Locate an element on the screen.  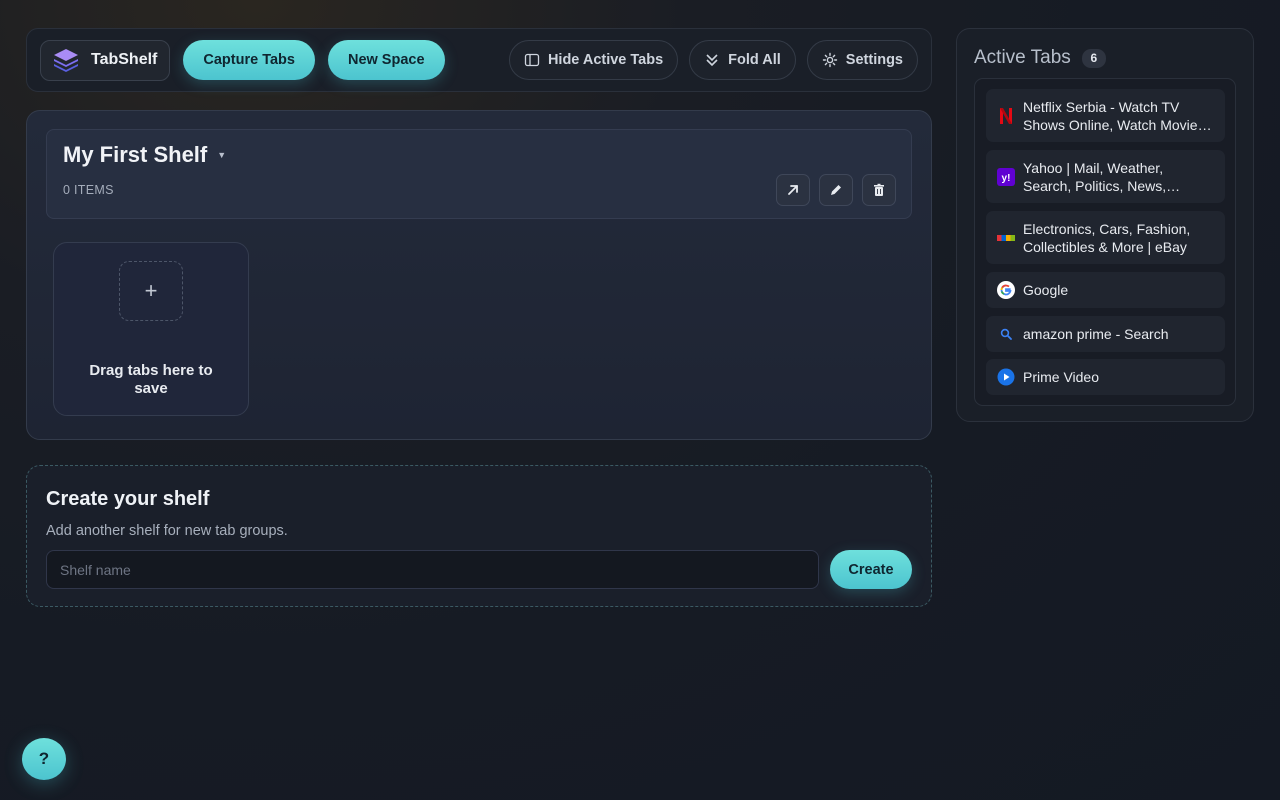
create-shelf-subtitle: Add another shelf for new tab groups. is located at coordinates (167, 531).